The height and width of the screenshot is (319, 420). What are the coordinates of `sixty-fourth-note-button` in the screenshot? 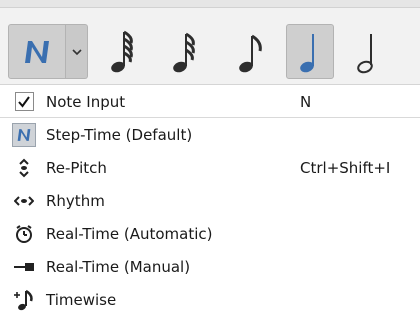 It's located at (122, 51).